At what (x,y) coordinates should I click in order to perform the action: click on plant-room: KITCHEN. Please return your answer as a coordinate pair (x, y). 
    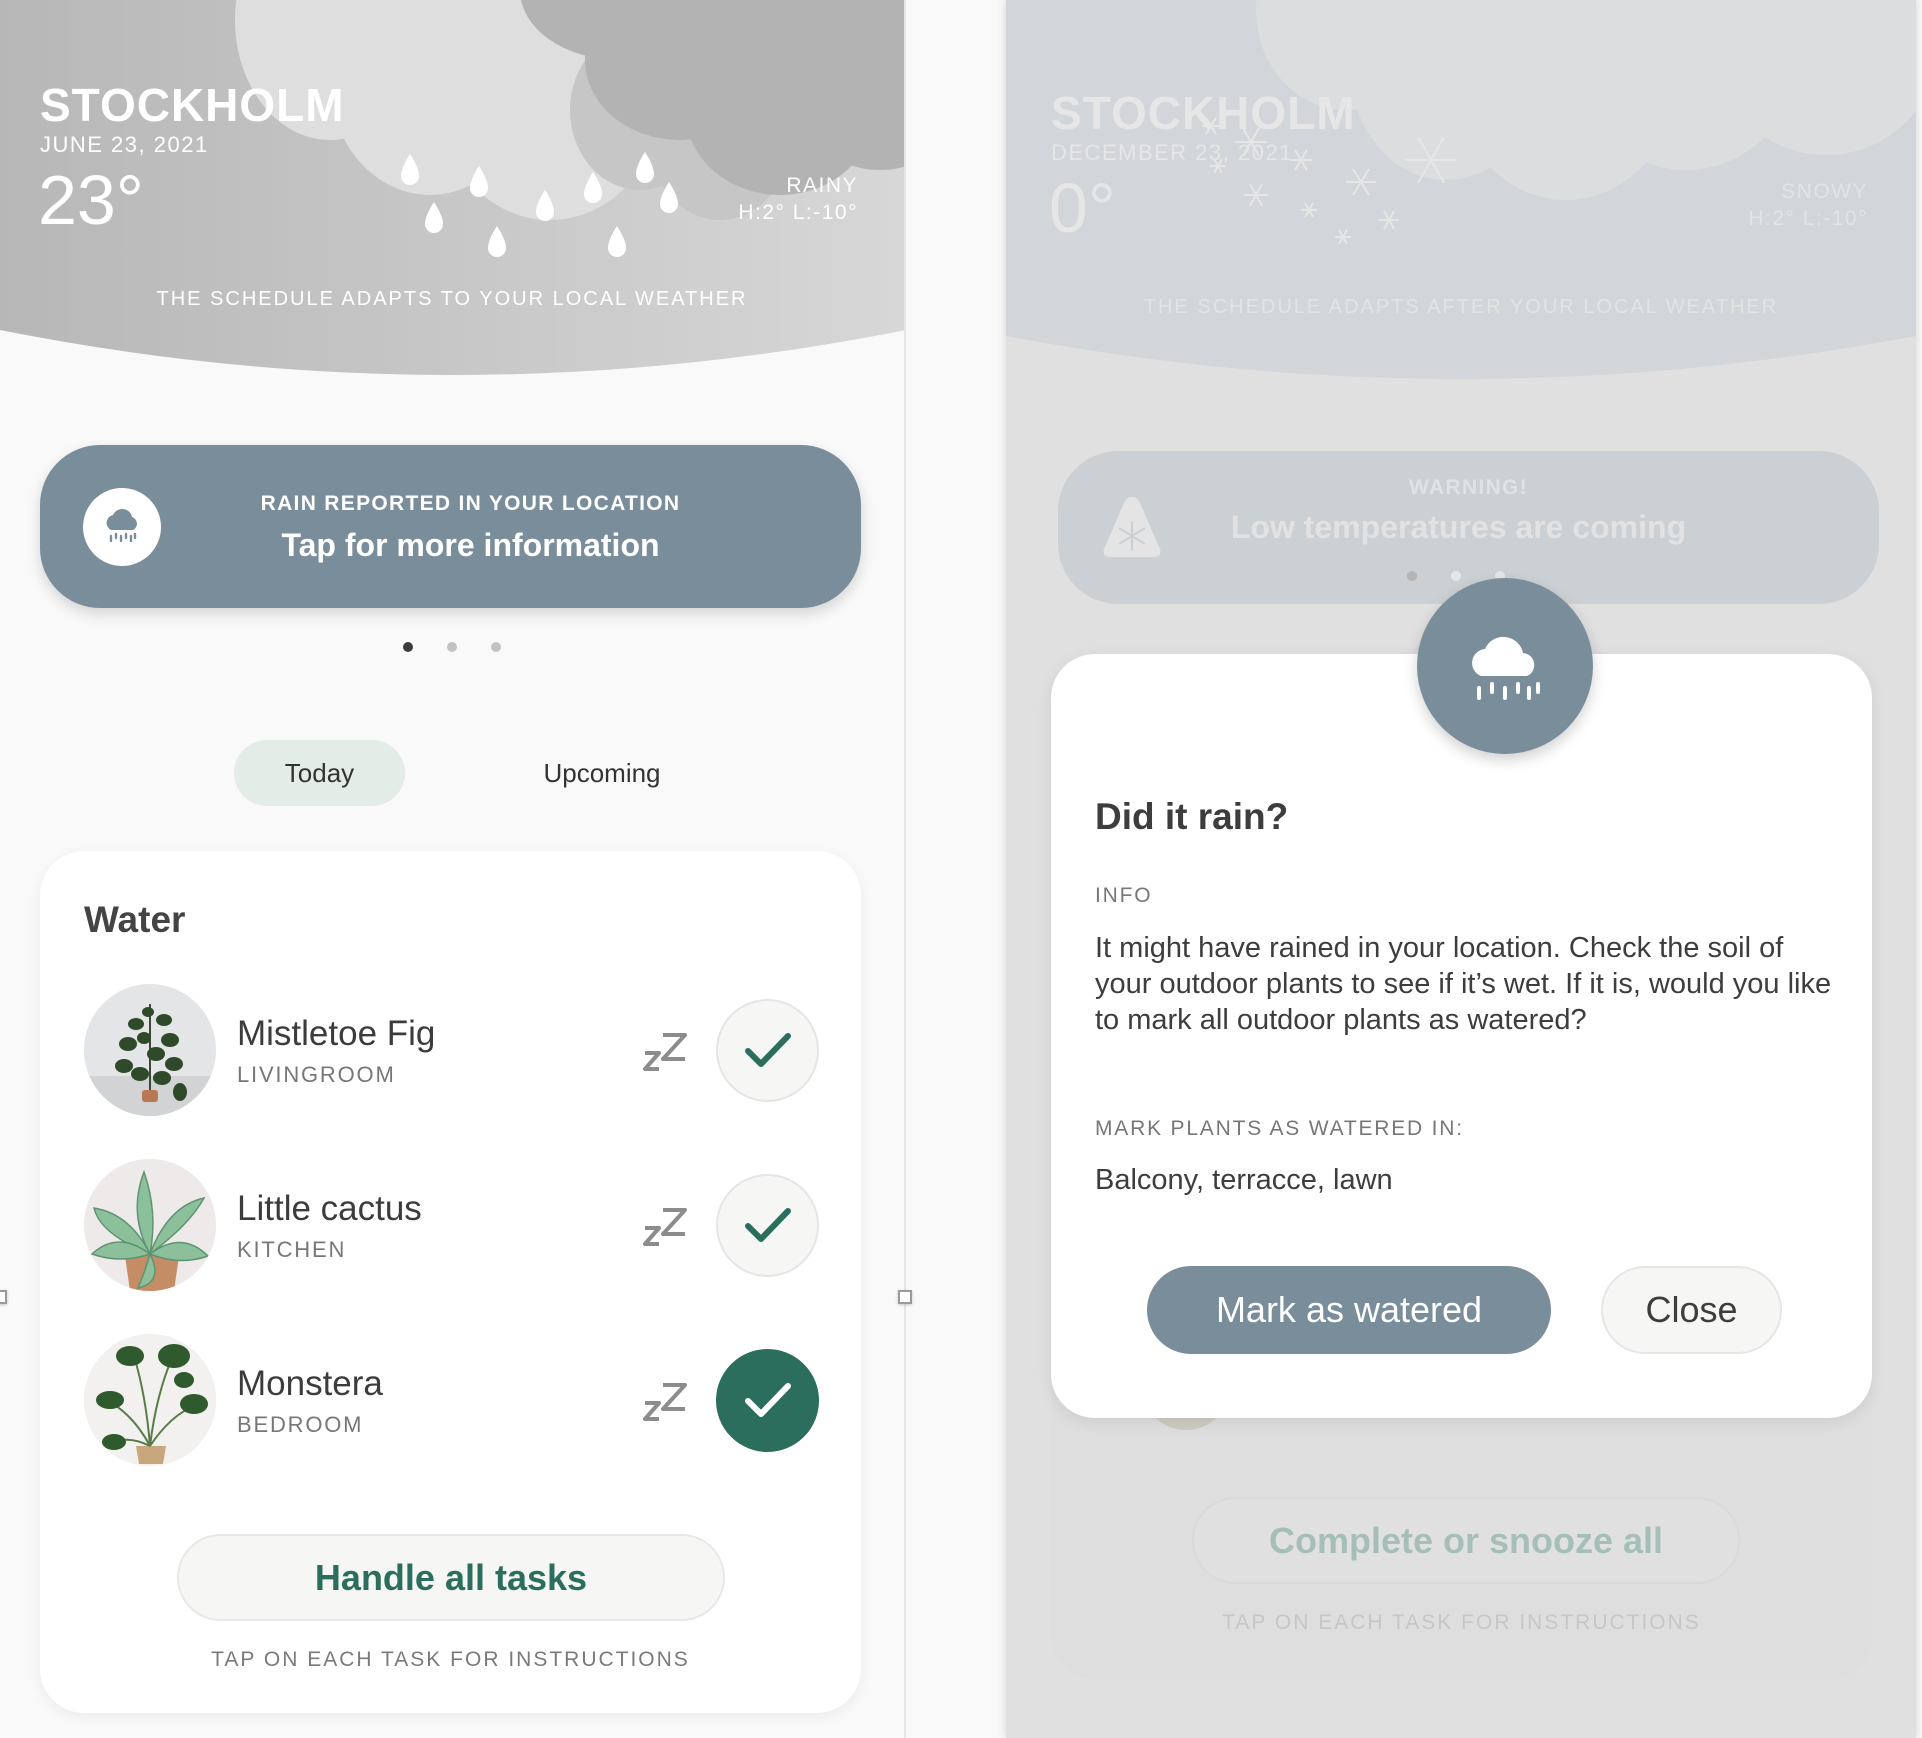
    Looking at the image, I should click on (292, 1249).